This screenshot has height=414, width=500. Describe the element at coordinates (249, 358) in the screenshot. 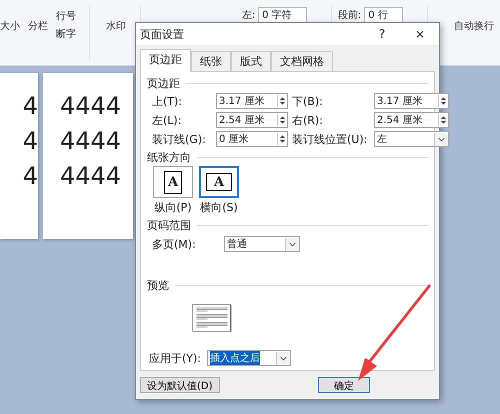

I see `dropdown-field: 插入点之后` at that location.